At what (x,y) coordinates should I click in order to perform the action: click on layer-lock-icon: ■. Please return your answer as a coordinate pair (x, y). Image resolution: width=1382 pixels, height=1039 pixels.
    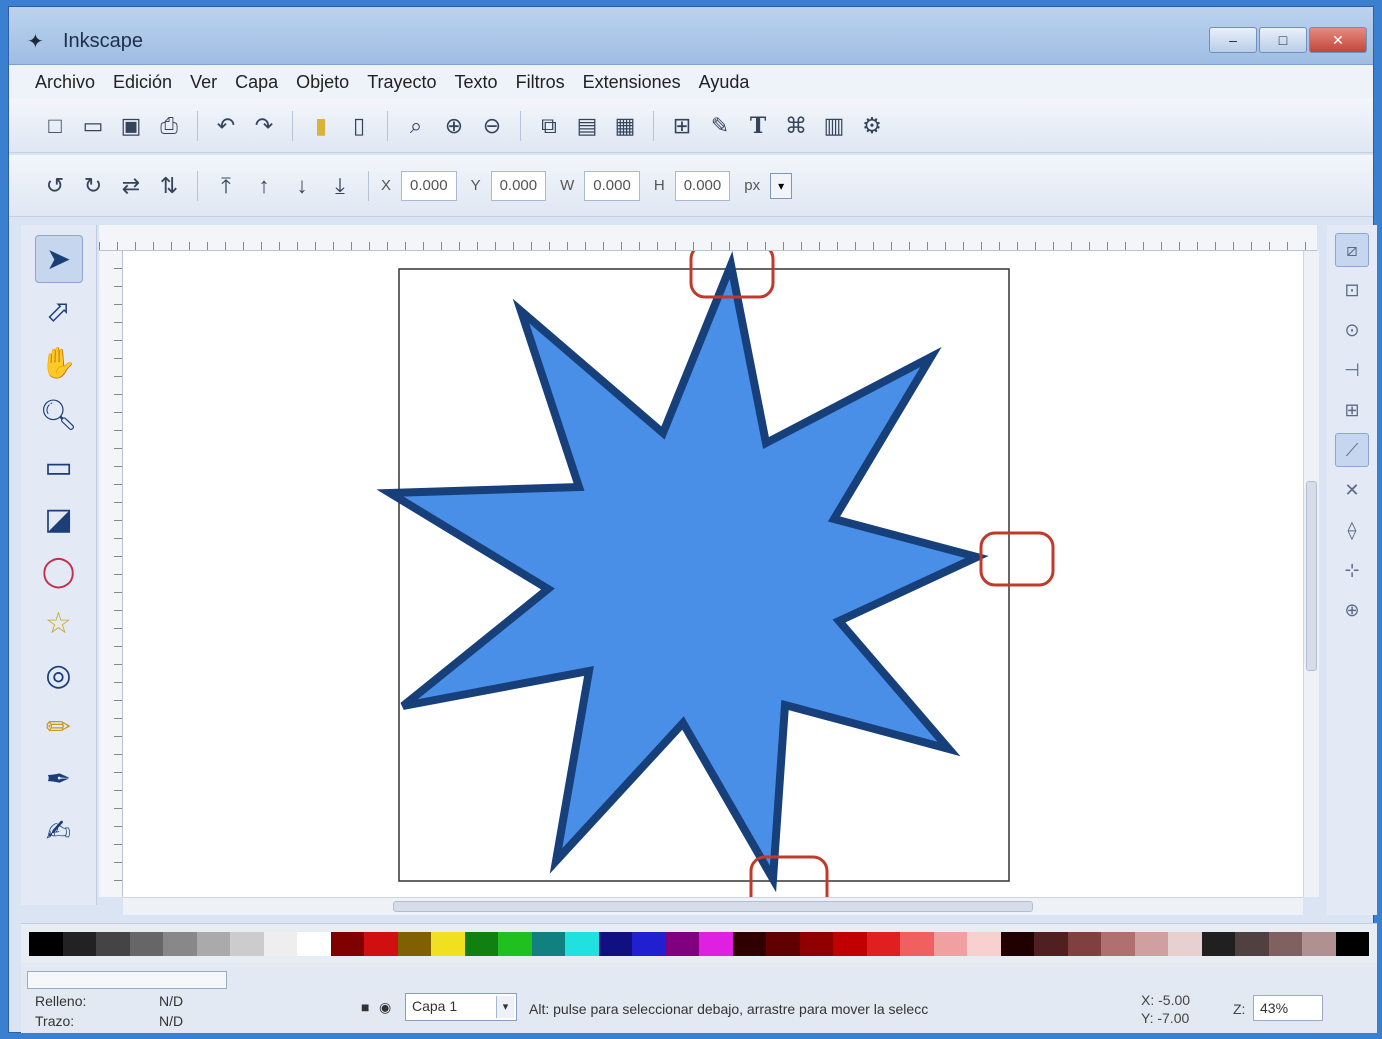
    Looking at the image, I should click on (365, 1007).